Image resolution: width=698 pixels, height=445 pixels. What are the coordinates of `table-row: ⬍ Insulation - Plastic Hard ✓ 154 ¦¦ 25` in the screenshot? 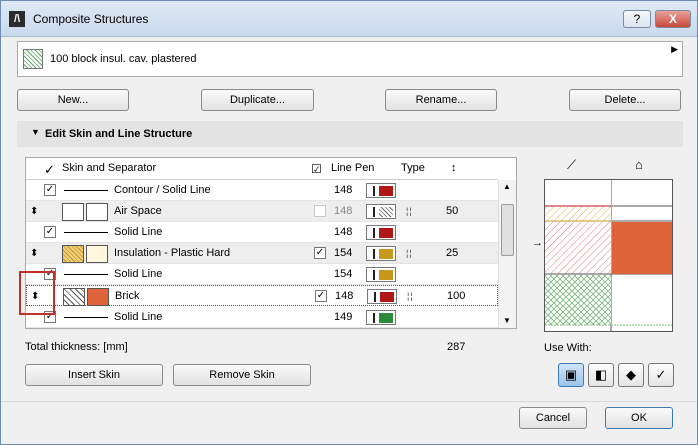 It's located at (262, 253).